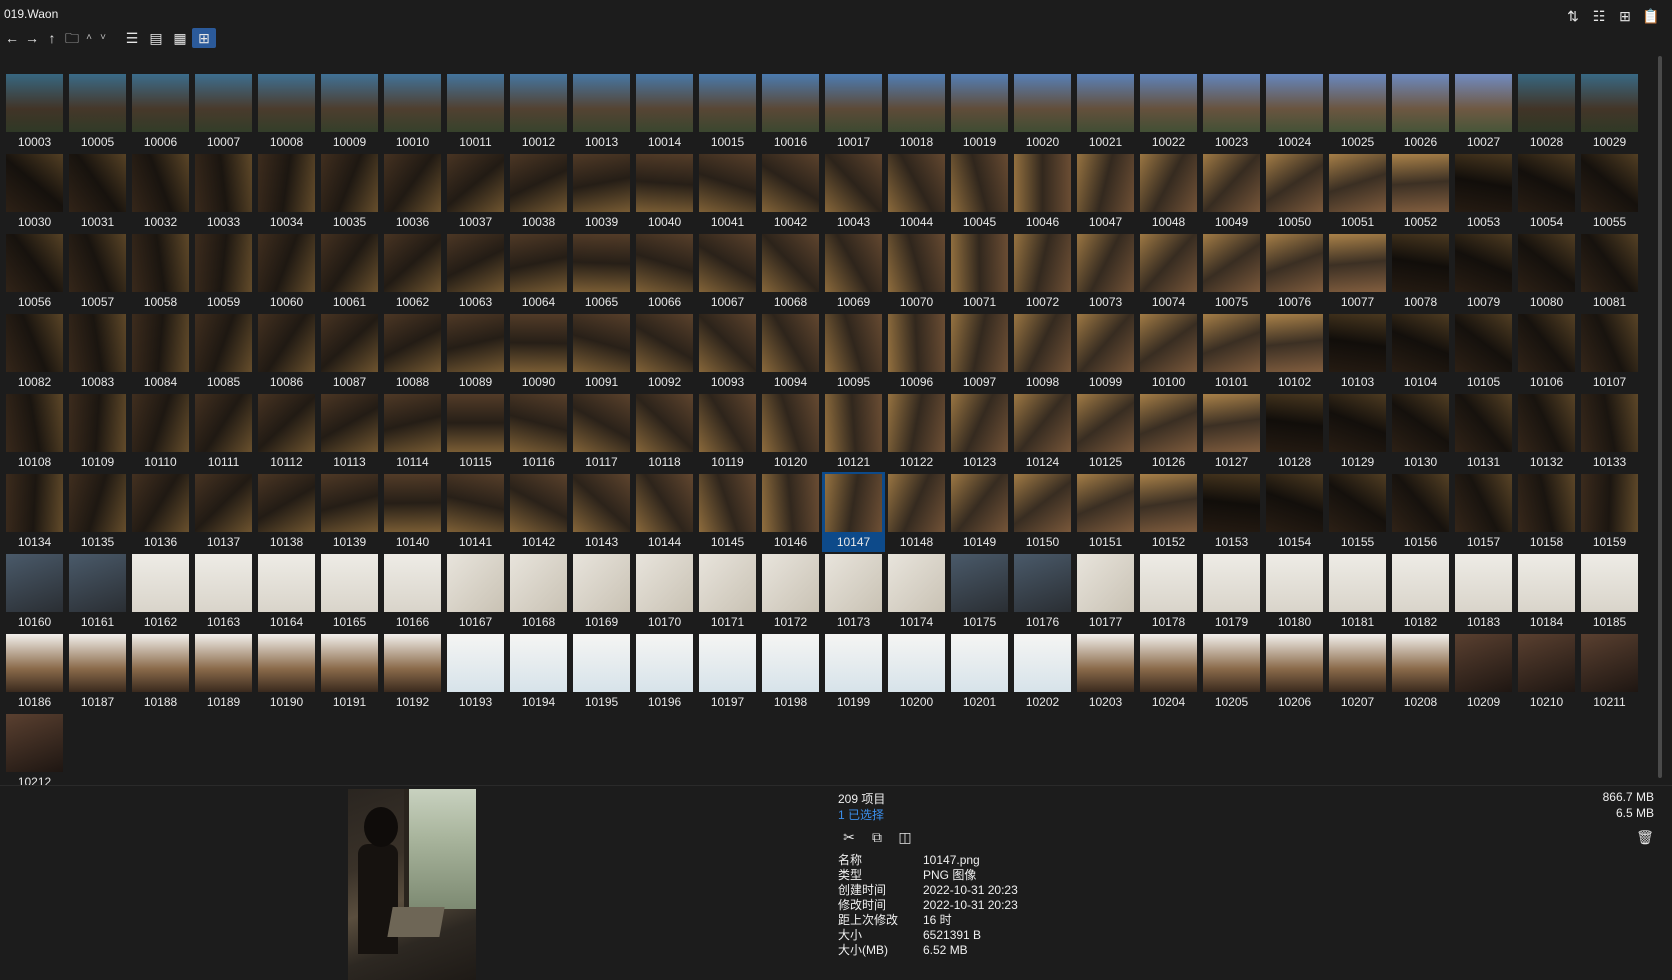  Describe the element at coordinates (790, 352) in the screenshot. I see `thumbnail-item: 10094` at that location.